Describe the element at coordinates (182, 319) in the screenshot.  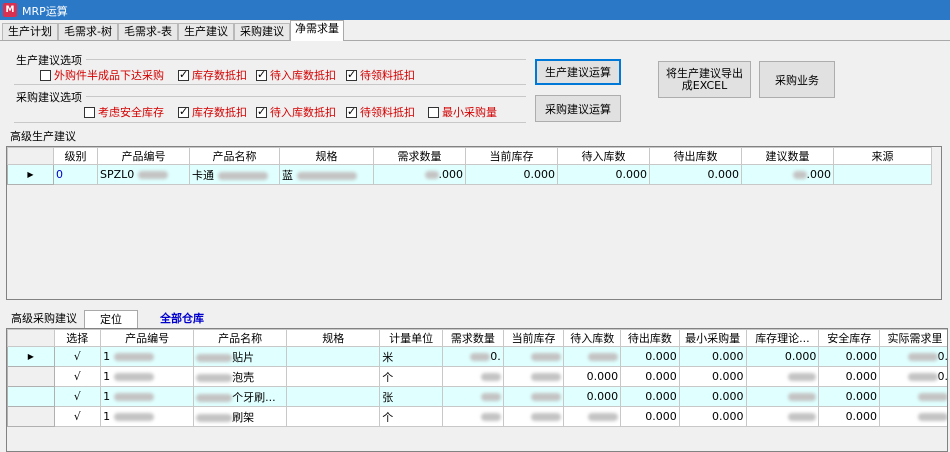
I see `all-warehouses-link: 全部仓库` at that location.